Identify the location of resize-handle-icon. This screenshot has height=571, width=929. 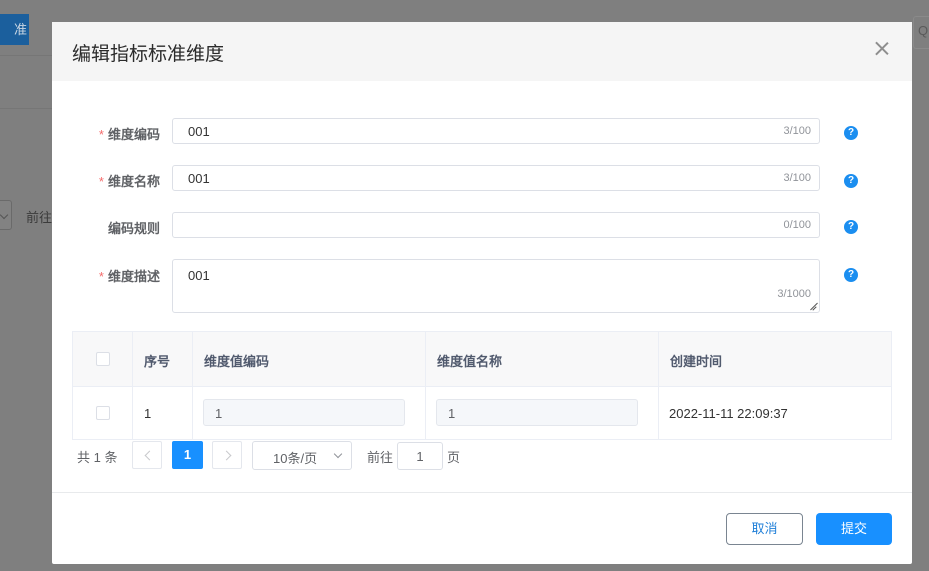
(813, 306).